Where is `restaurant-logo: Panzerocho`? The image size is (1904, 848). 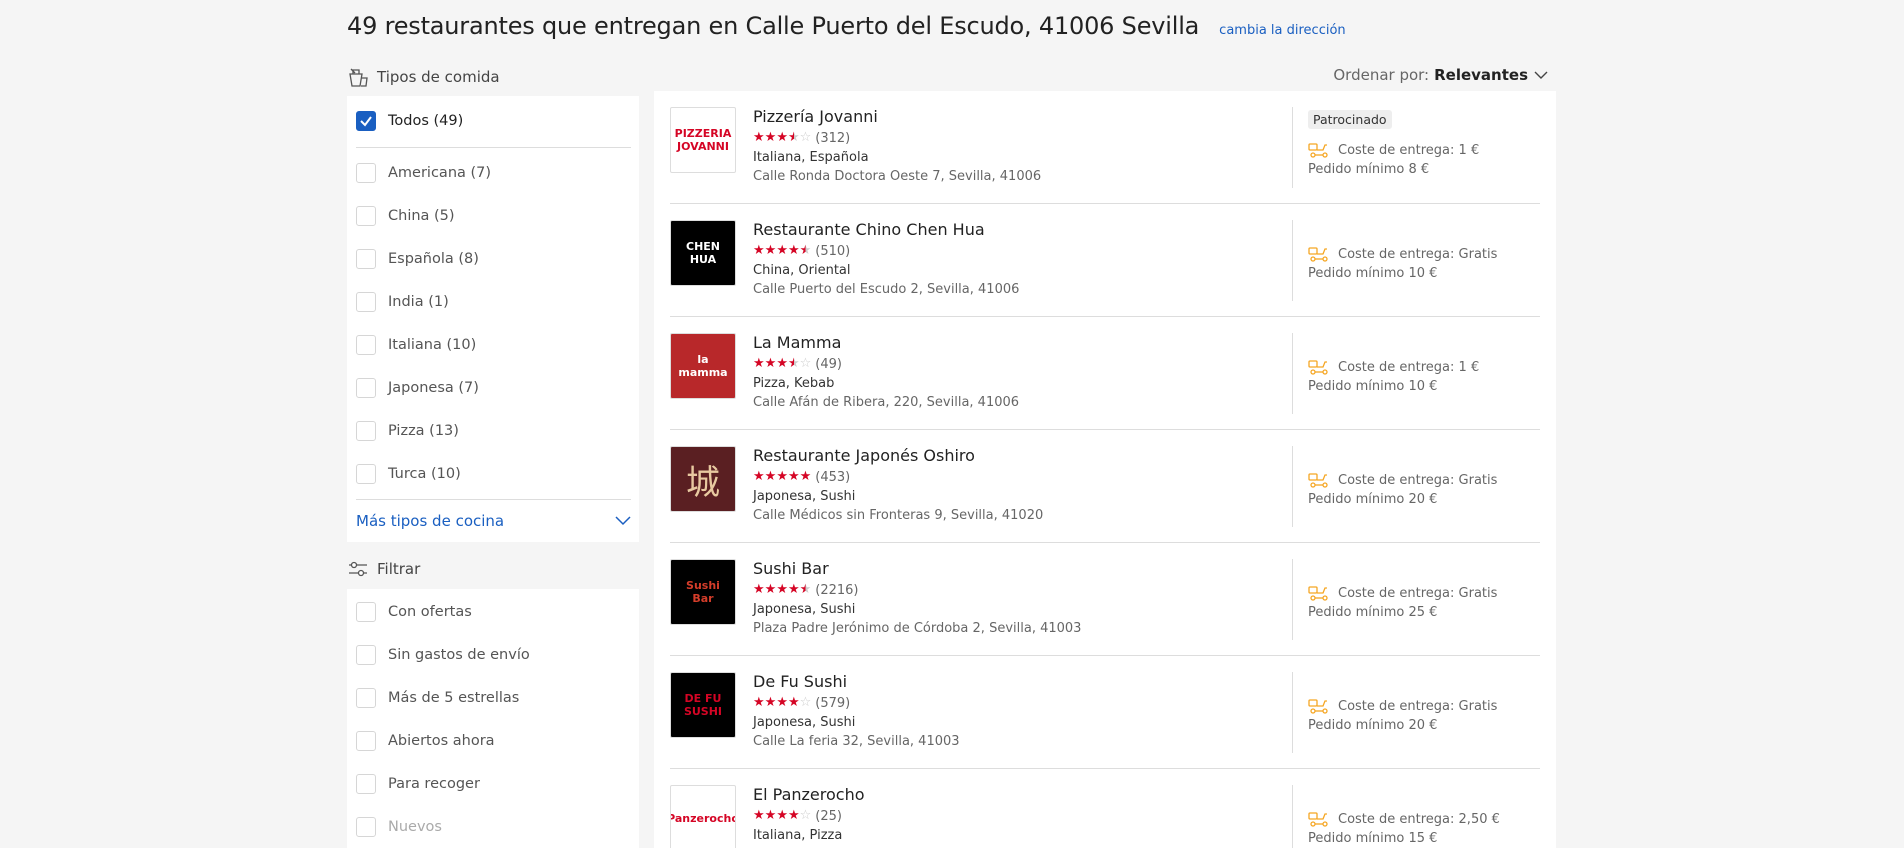 restaurant-logo: Panzerocho is located at coordinates (703, 816).